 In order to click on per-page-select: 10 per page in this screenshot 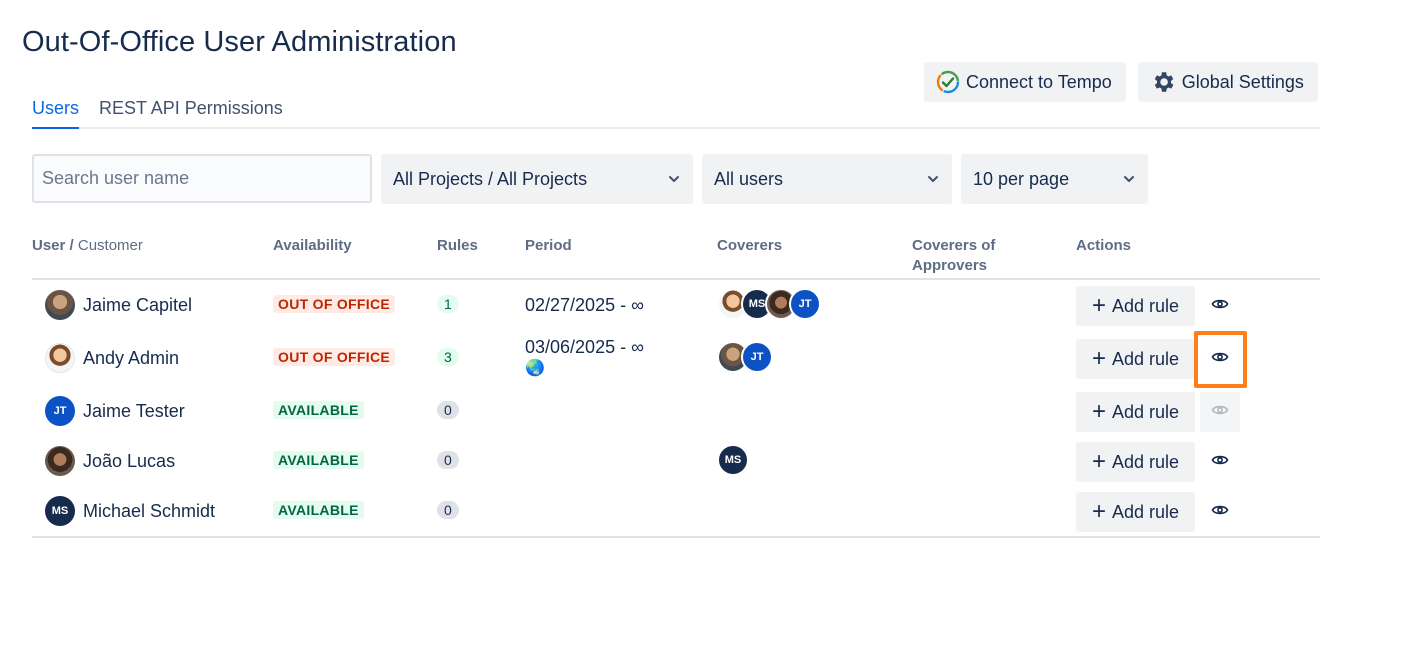, I will do `click(1054, 179)`.